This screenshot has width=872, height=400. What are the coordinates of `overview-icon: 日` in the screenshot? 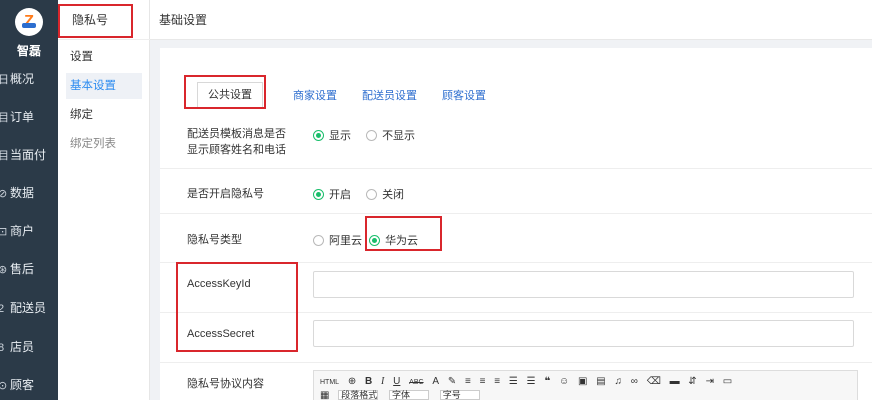 It's located at (4, 80).